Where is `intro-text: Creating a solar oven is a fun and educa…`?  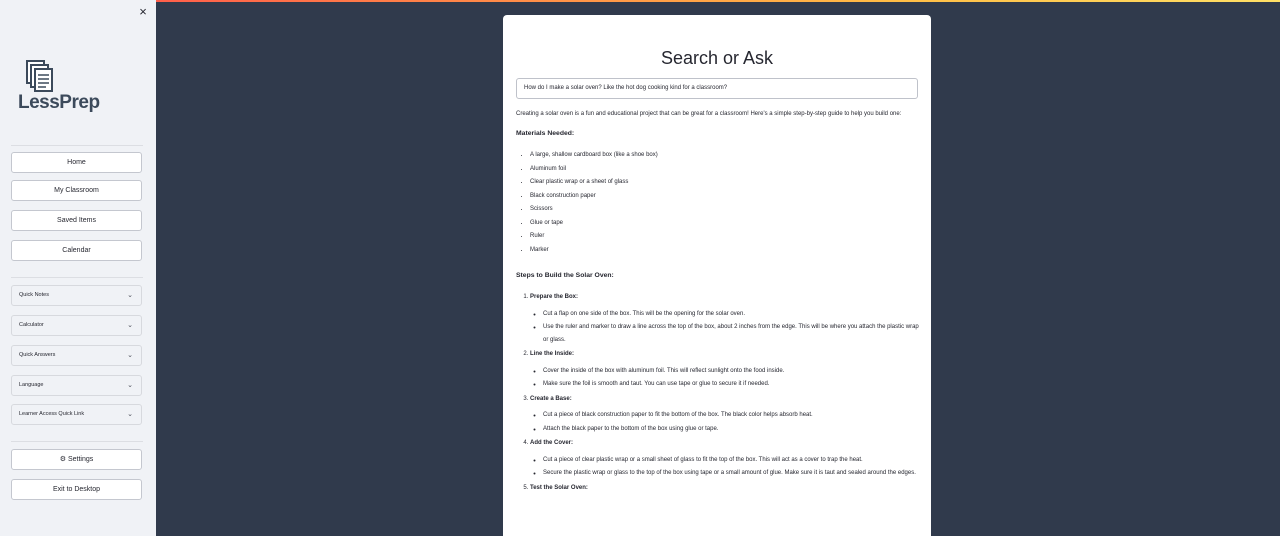
intro-text: Creating a solar oven is a fun and educa… is located at coordinates (709, 114).